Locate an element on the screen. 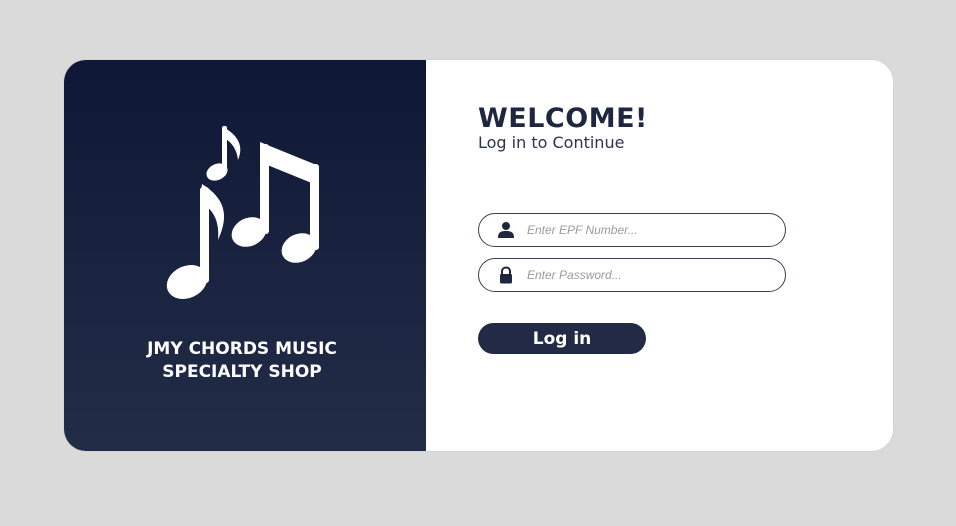 Image resolution: width=956 pixels, height=526 pixels. epf-input is located at coordinates (652, 230).